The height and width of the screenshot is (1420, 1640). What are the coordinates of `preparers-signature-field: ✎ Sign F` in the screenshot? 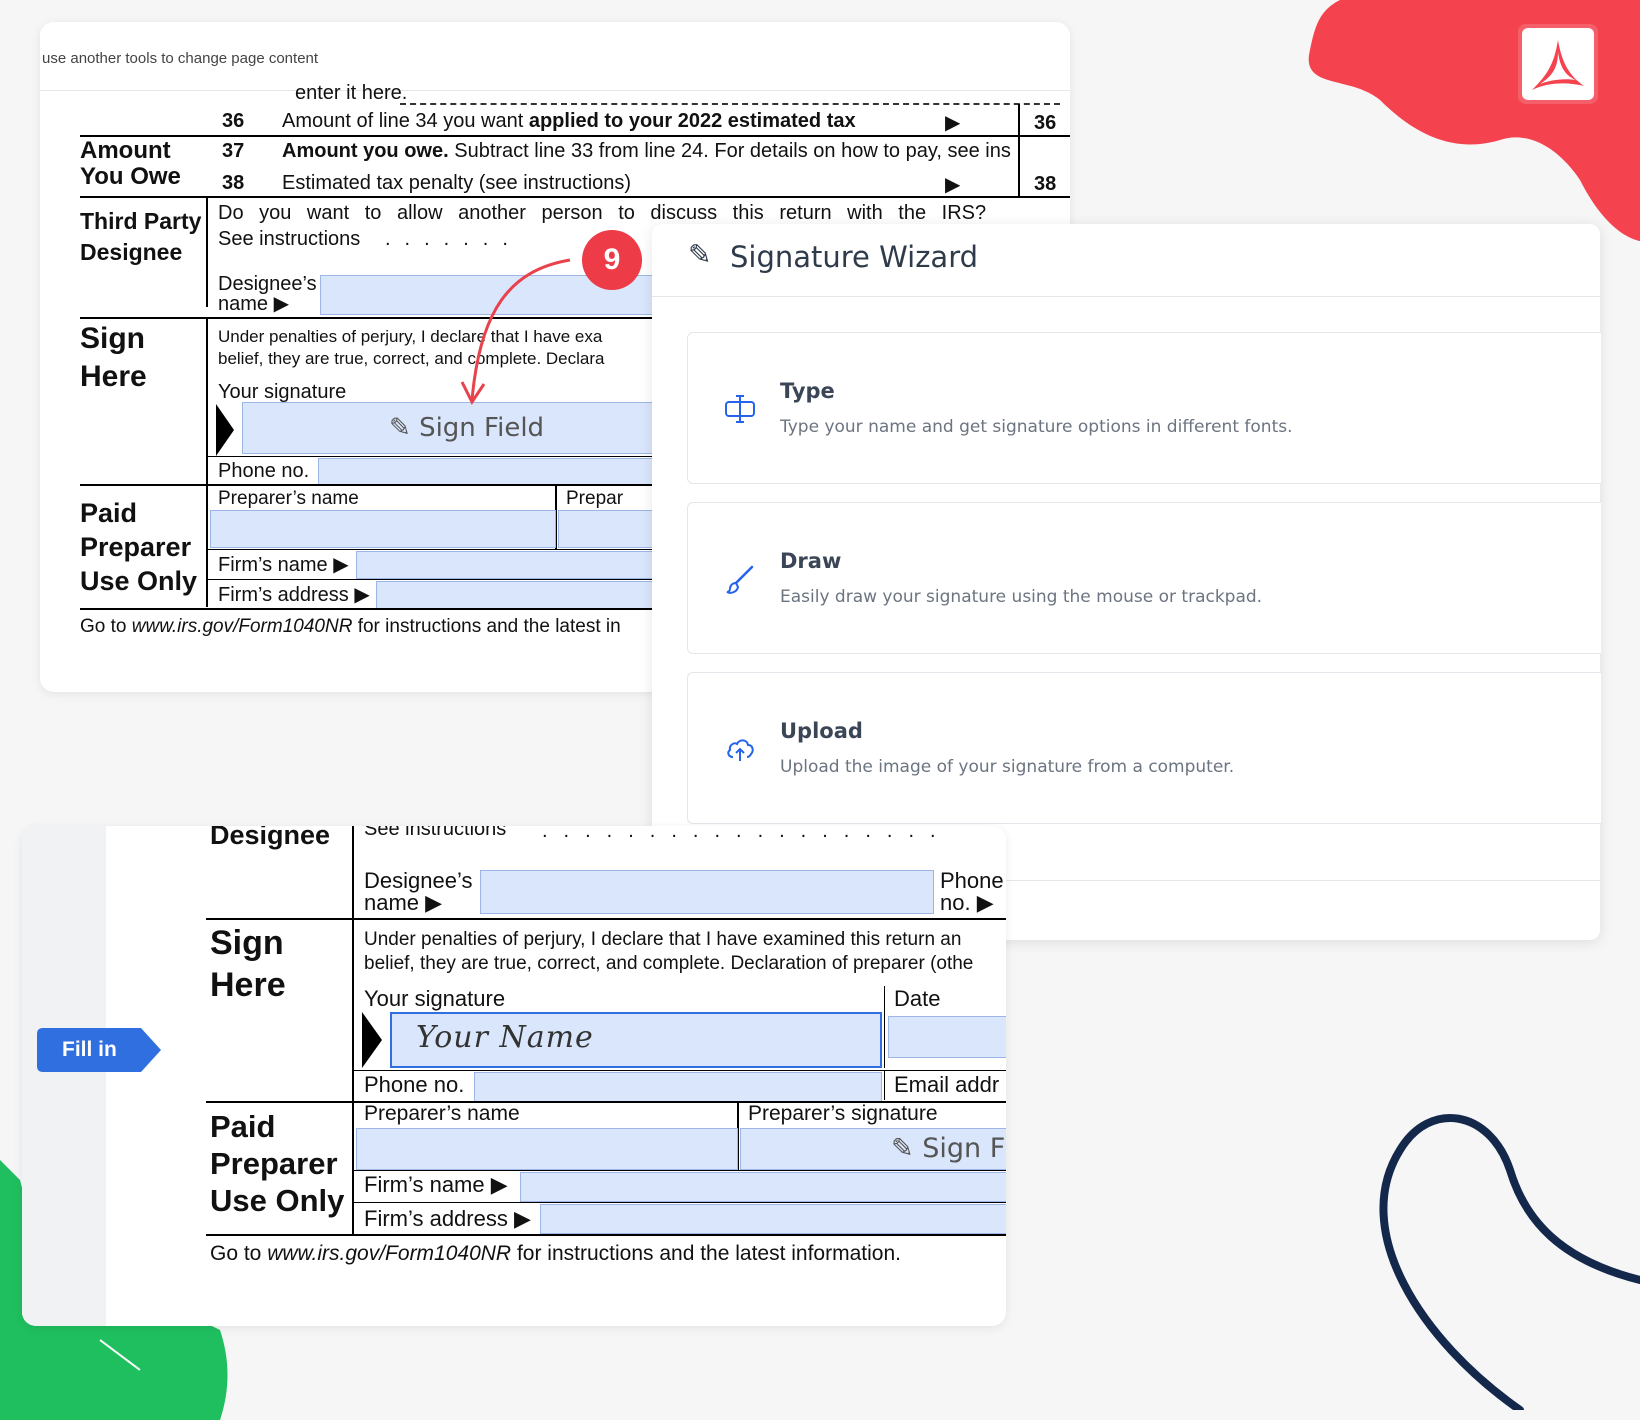 It's located at (873, 1149).